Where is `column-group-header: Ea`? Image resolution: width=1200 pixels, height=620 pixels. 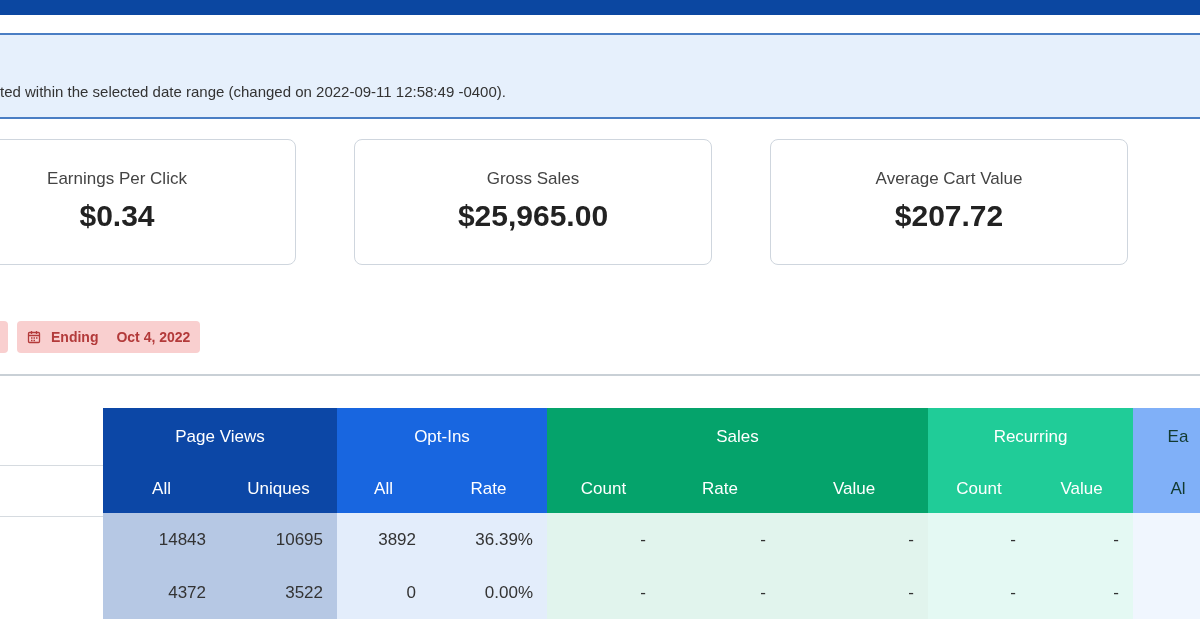
column-group-header: Ea is located at coordinates (1166, 436).